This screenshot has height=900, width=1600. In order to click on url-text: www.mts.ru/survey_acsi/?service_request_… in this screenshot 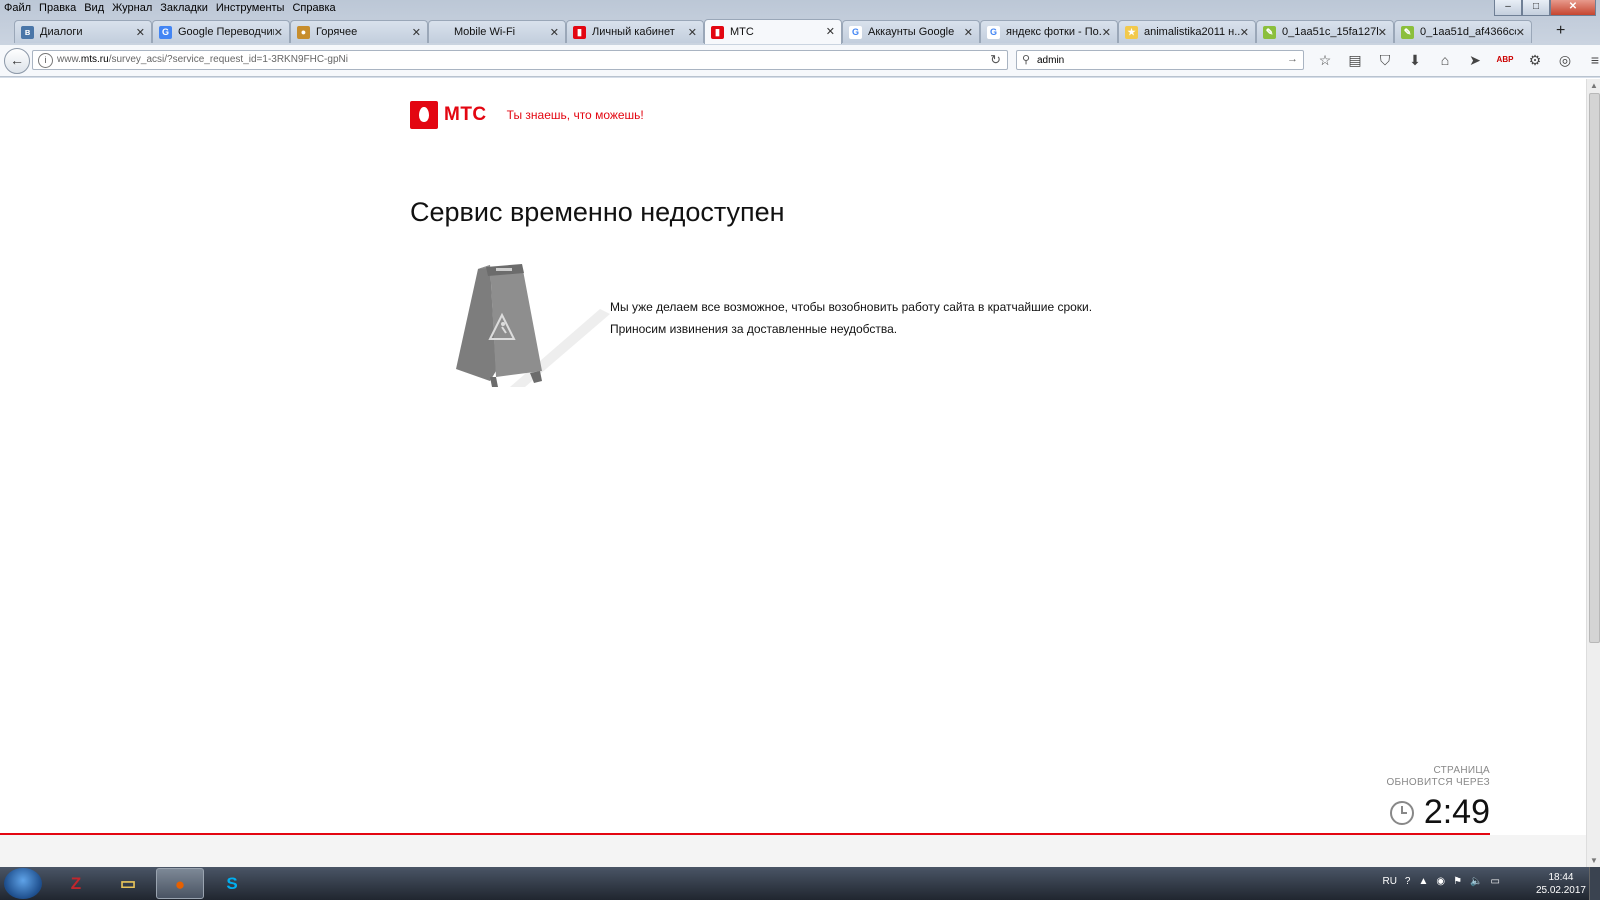, I will do `click(202, 59)`.